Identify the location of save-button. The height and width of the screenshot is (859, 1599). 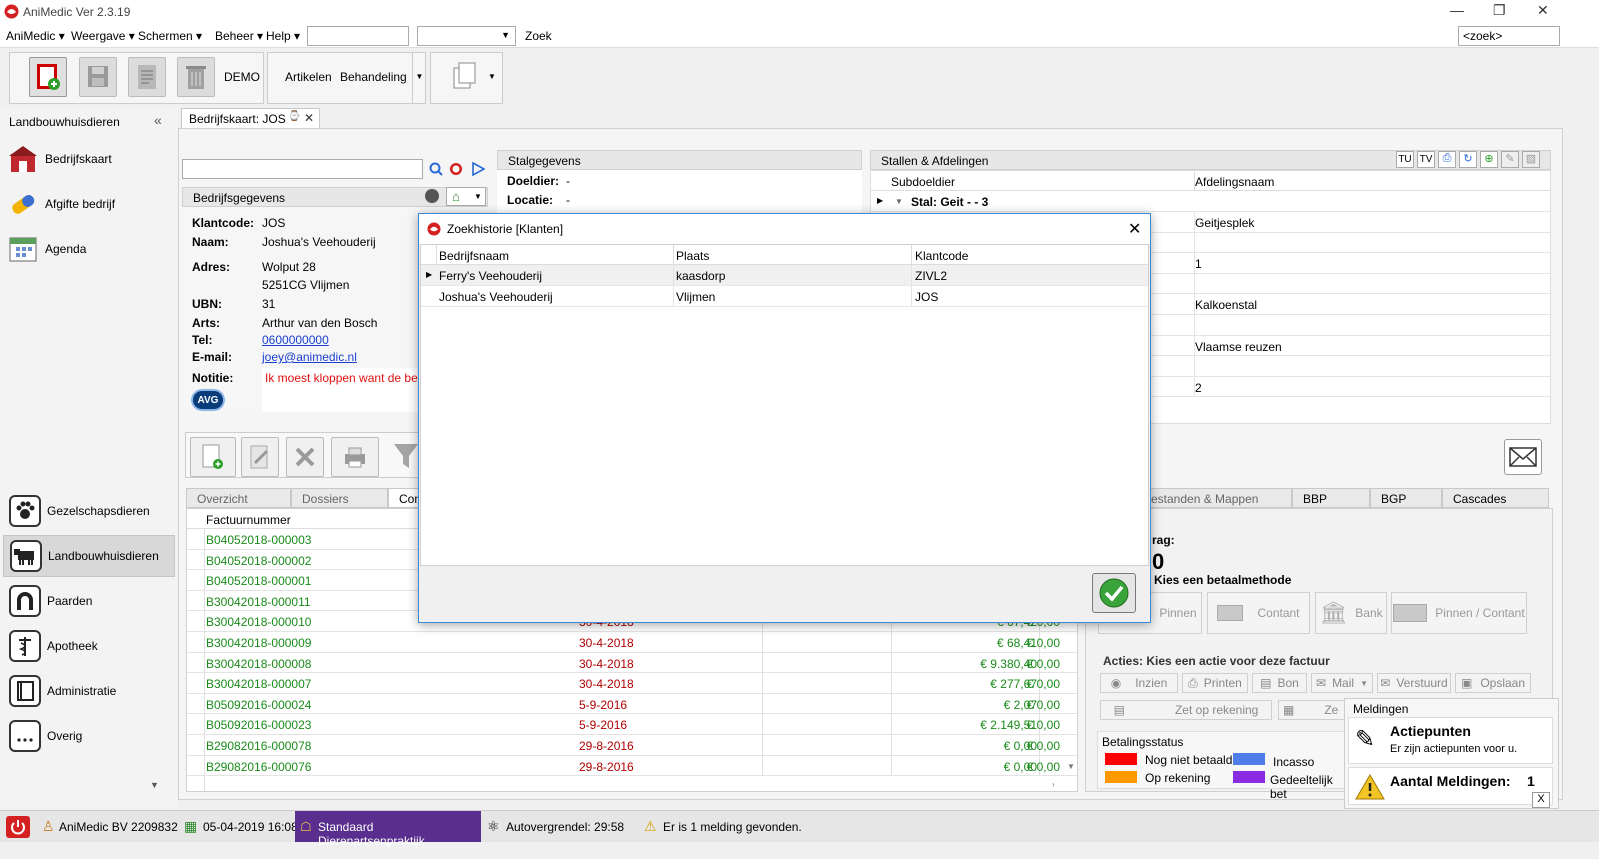
(98, 77).